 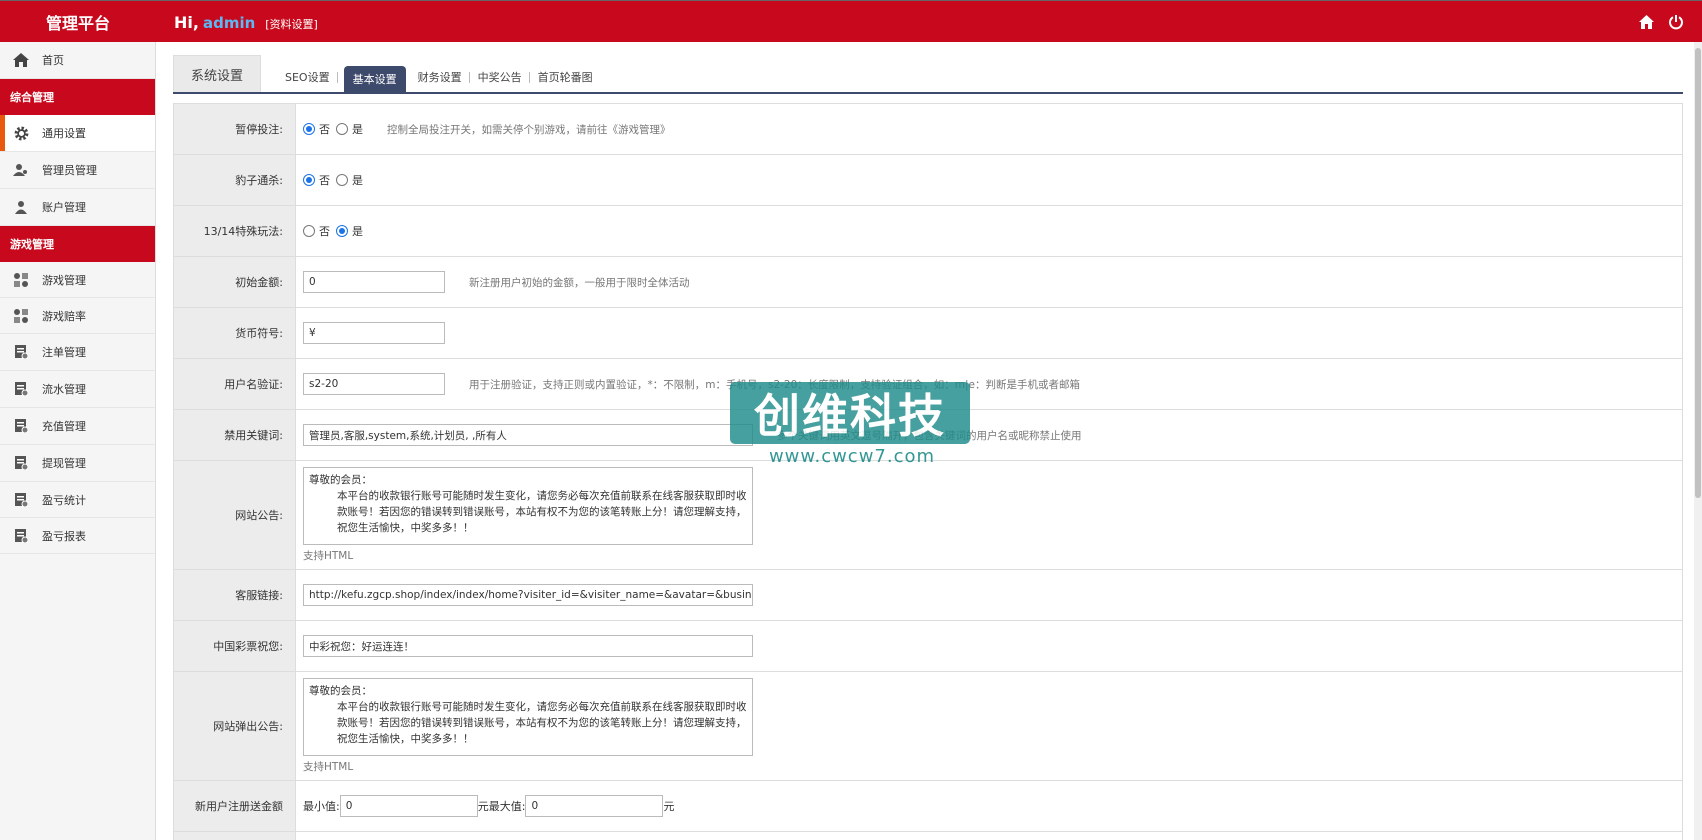 What do you see at coordinates (307, 77) in the screenshot?
I see `tab-seo-settings: SEO设置` at bounding box center [307, 77].